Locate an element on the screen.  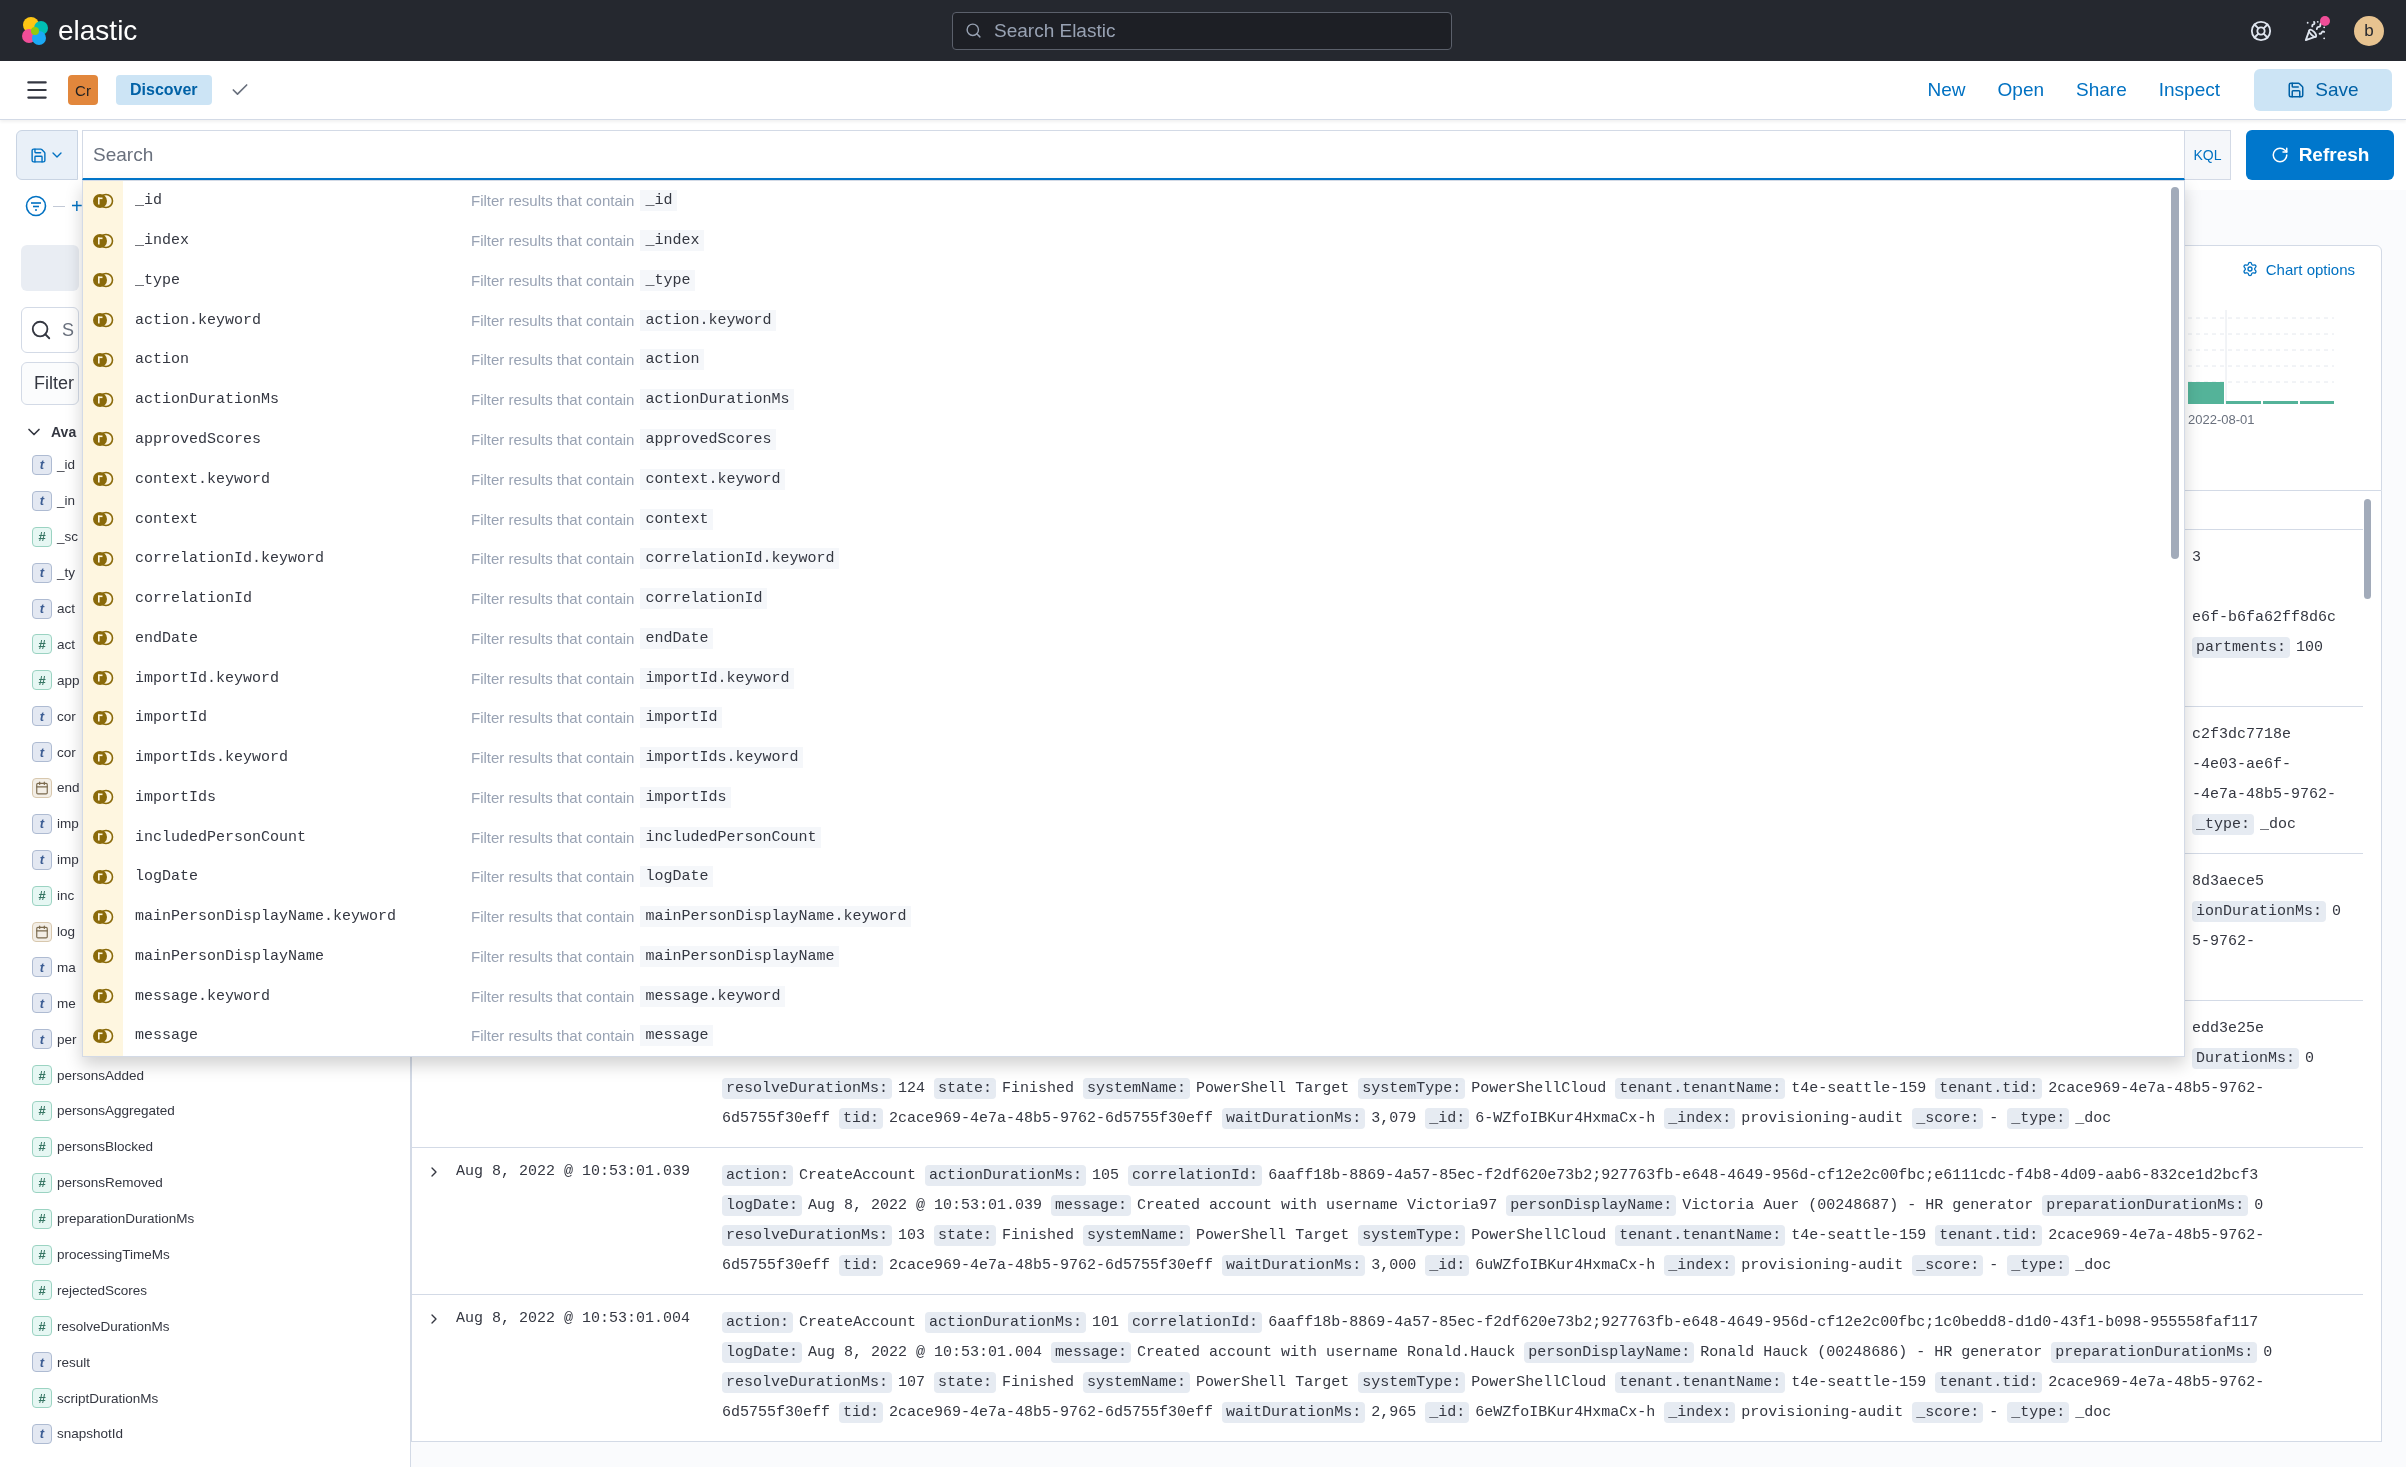
field-name: end is located at coordinates (68, 788).